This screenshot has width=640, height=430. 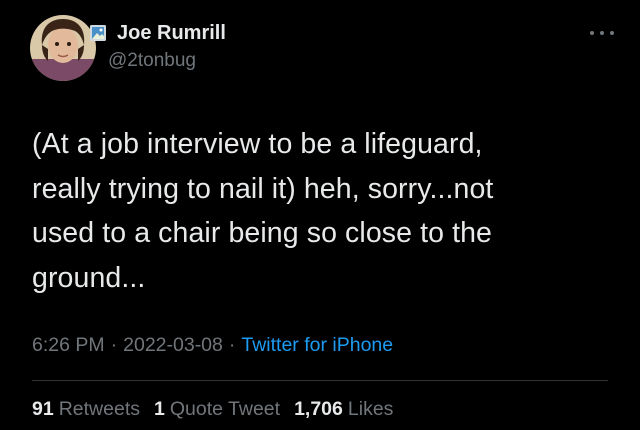 What do you see at coordinates (99, 409) in the screenshot?
I see `retweets-label: Retweets` at bounding box center [99, 409].